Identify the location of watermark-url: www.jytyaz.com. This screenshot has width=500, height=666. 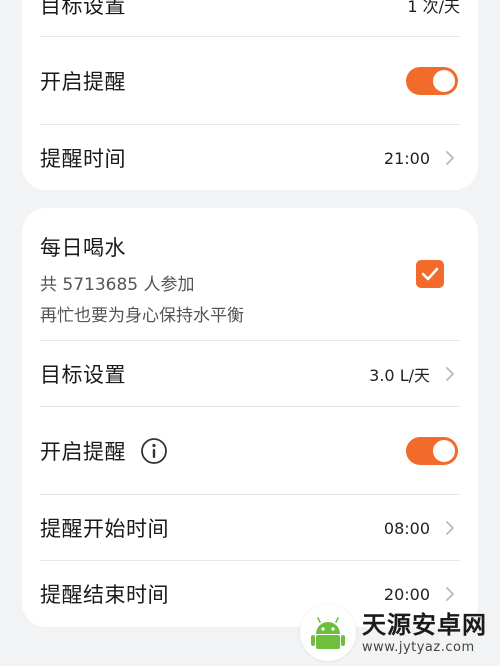
(418, 647).